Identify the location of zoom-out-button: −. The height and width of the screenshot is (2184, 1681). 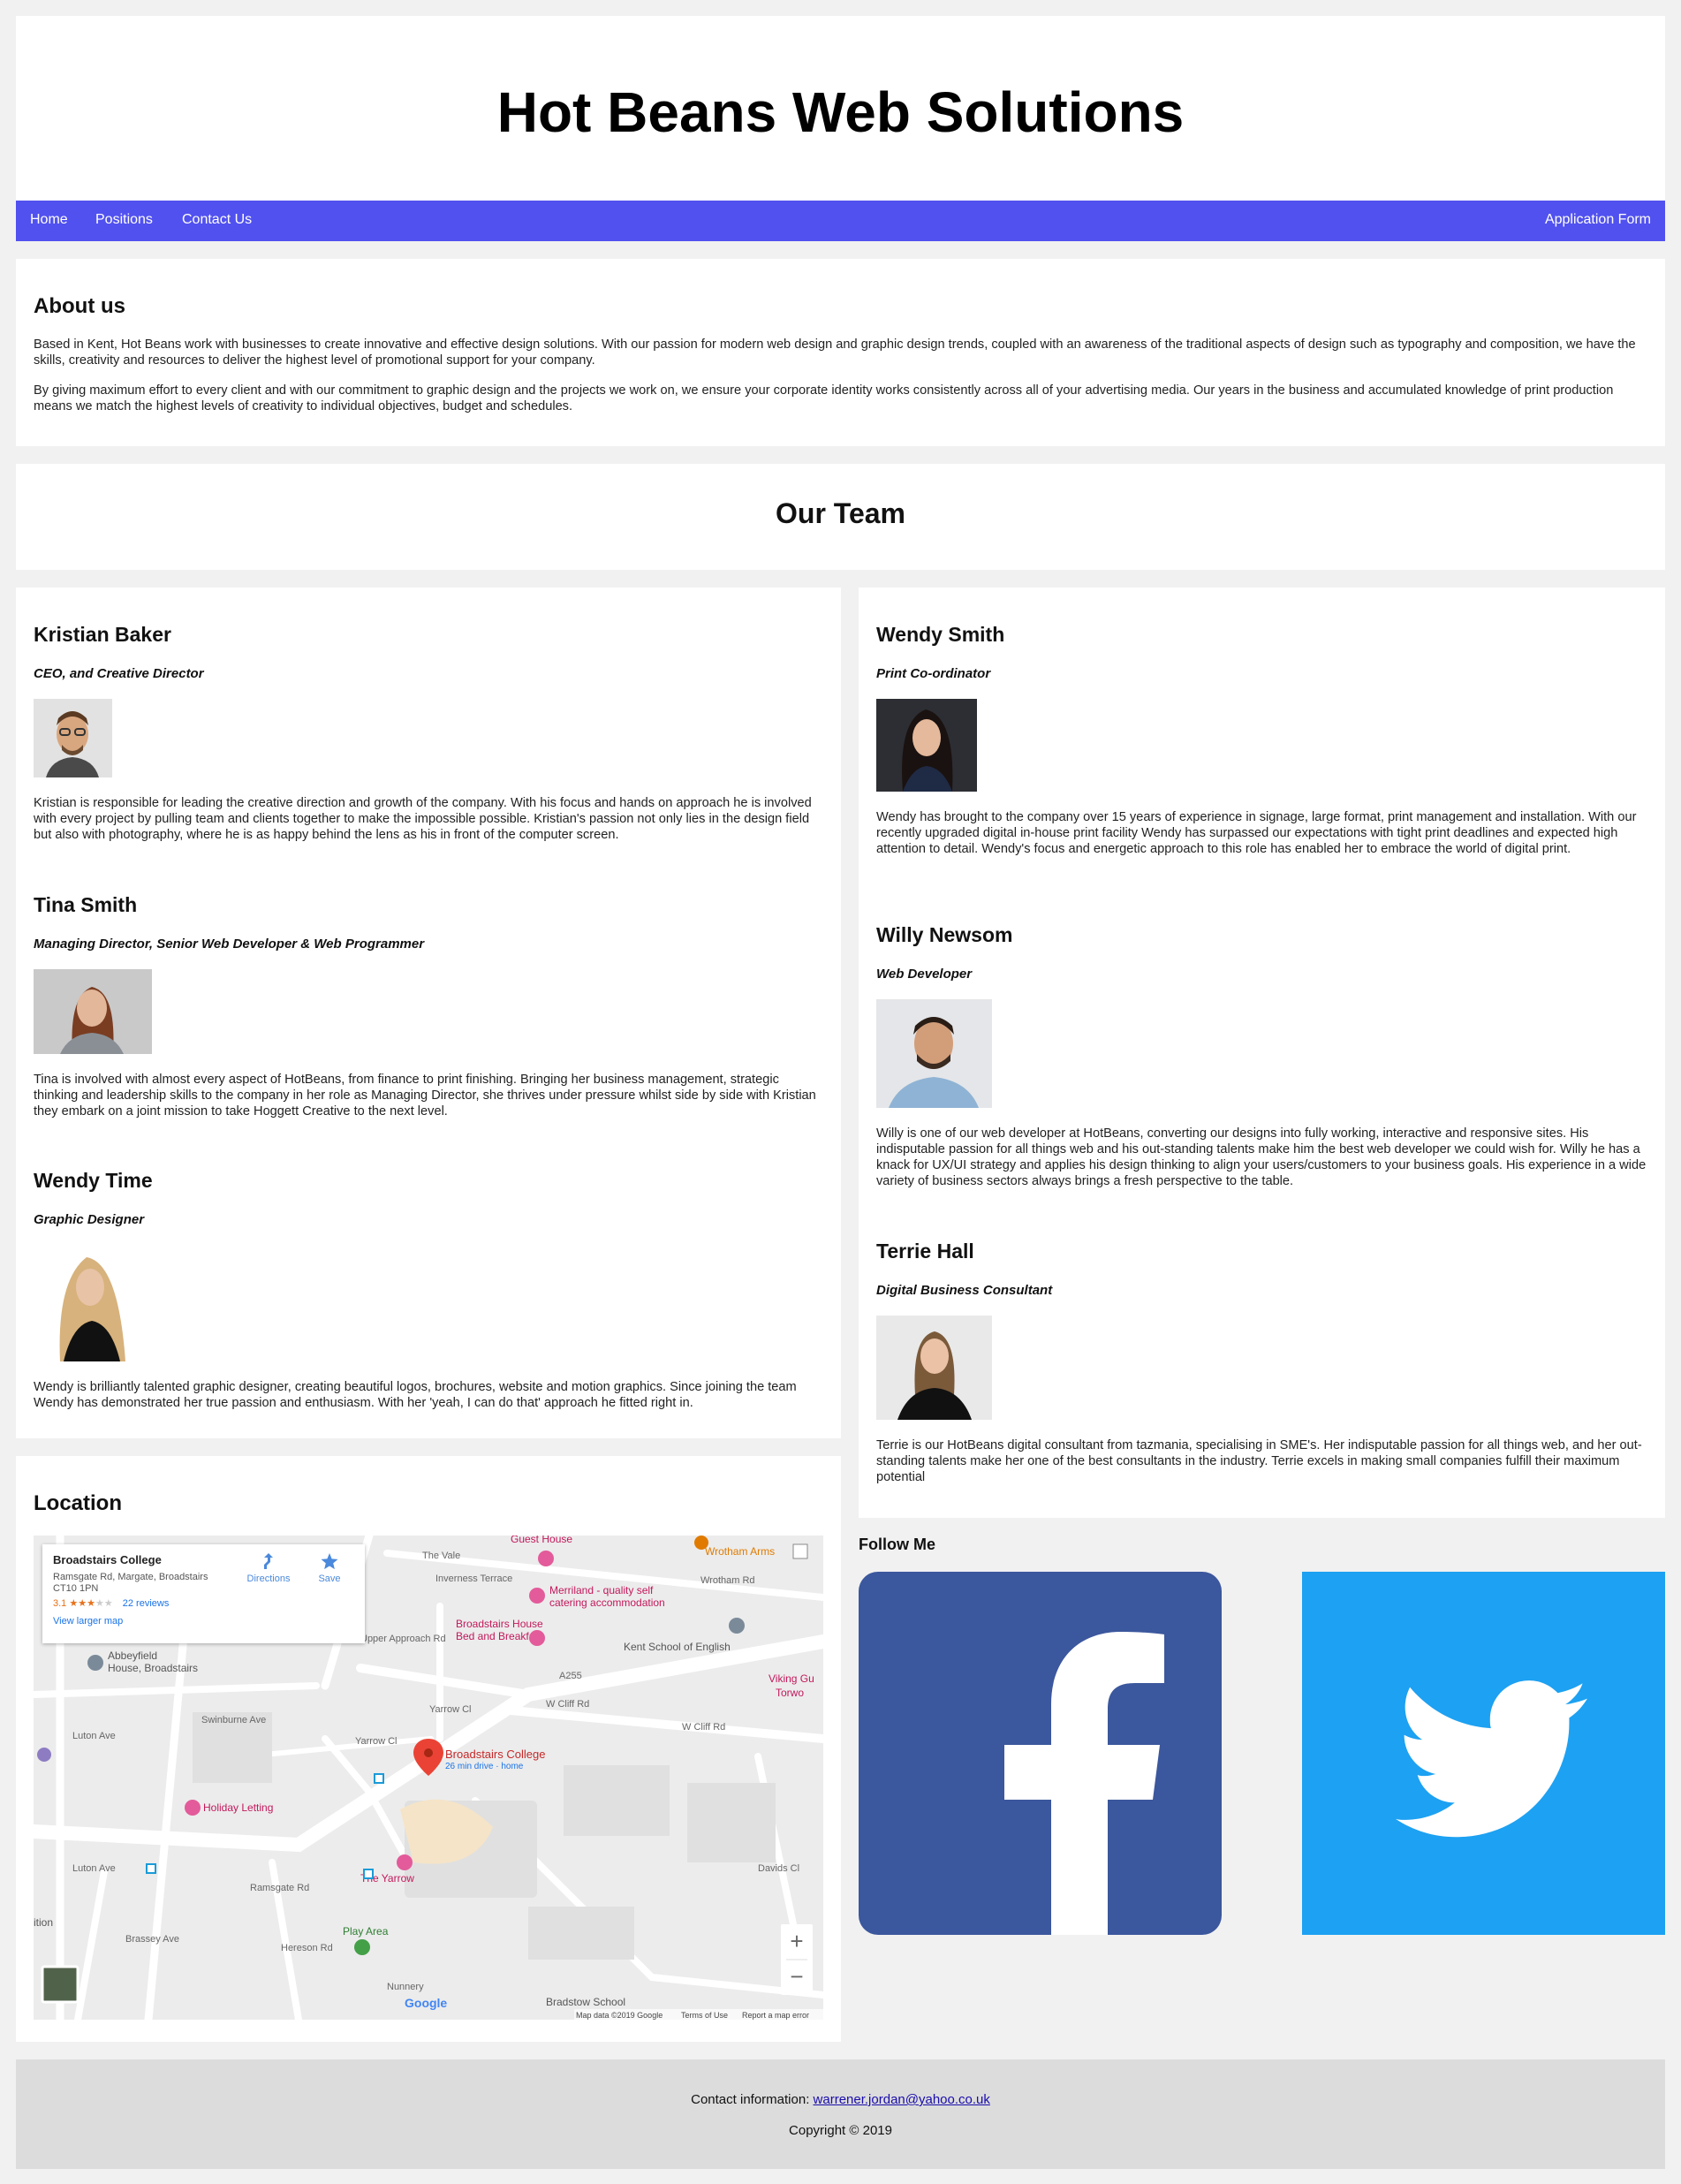
(796, 1976).